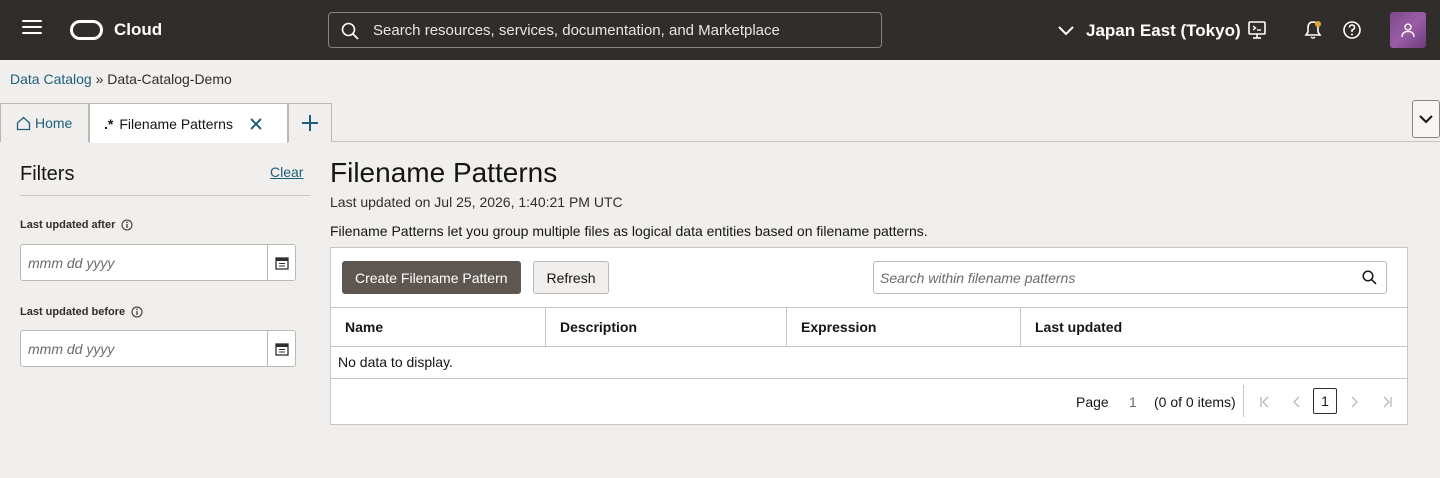 This screenshot has height=478, width=1440. I want to click on top-navigation-bar: Cloud Japan East (Tokyo), so click(720, 30).